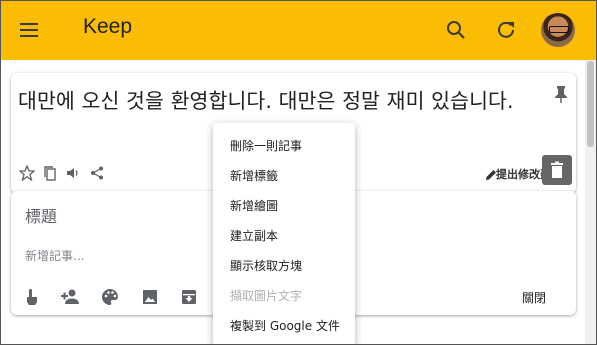 The width and height of the screenshot is (597, 345). I want to click on hamburger-menu-icon, so click(29, 30).